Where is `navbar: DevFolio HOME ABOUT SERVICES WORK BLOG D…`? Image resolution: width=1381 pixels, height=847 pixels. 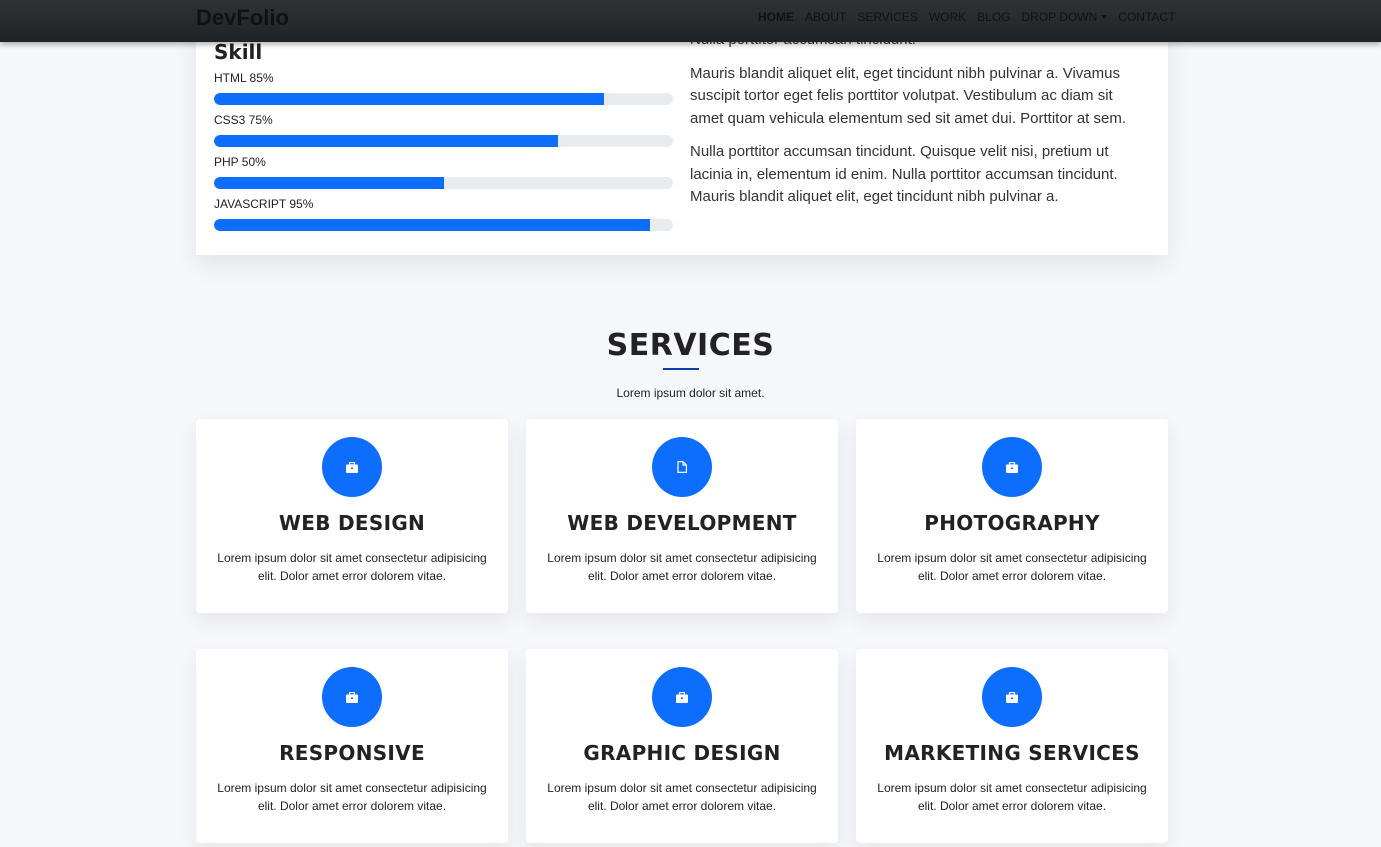 navbar: DevFolio HOME ABOUT SERVICES WORK BLOG D… is located at coordinates (690, 21).